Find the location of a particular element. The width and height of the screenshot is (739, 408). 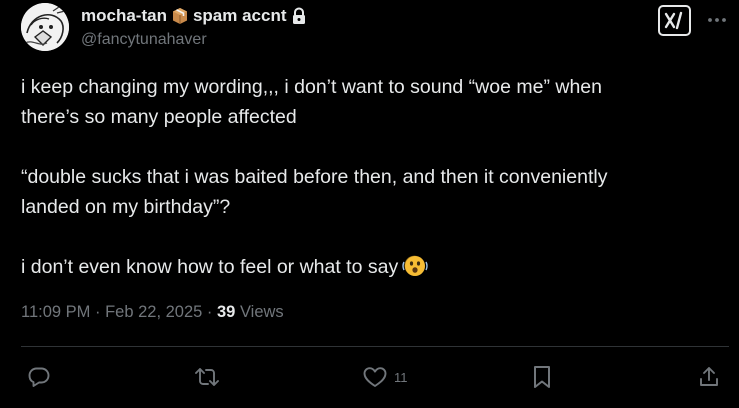

tweet-date: Feb 22, 2025 is located at coordinates (153, 312).